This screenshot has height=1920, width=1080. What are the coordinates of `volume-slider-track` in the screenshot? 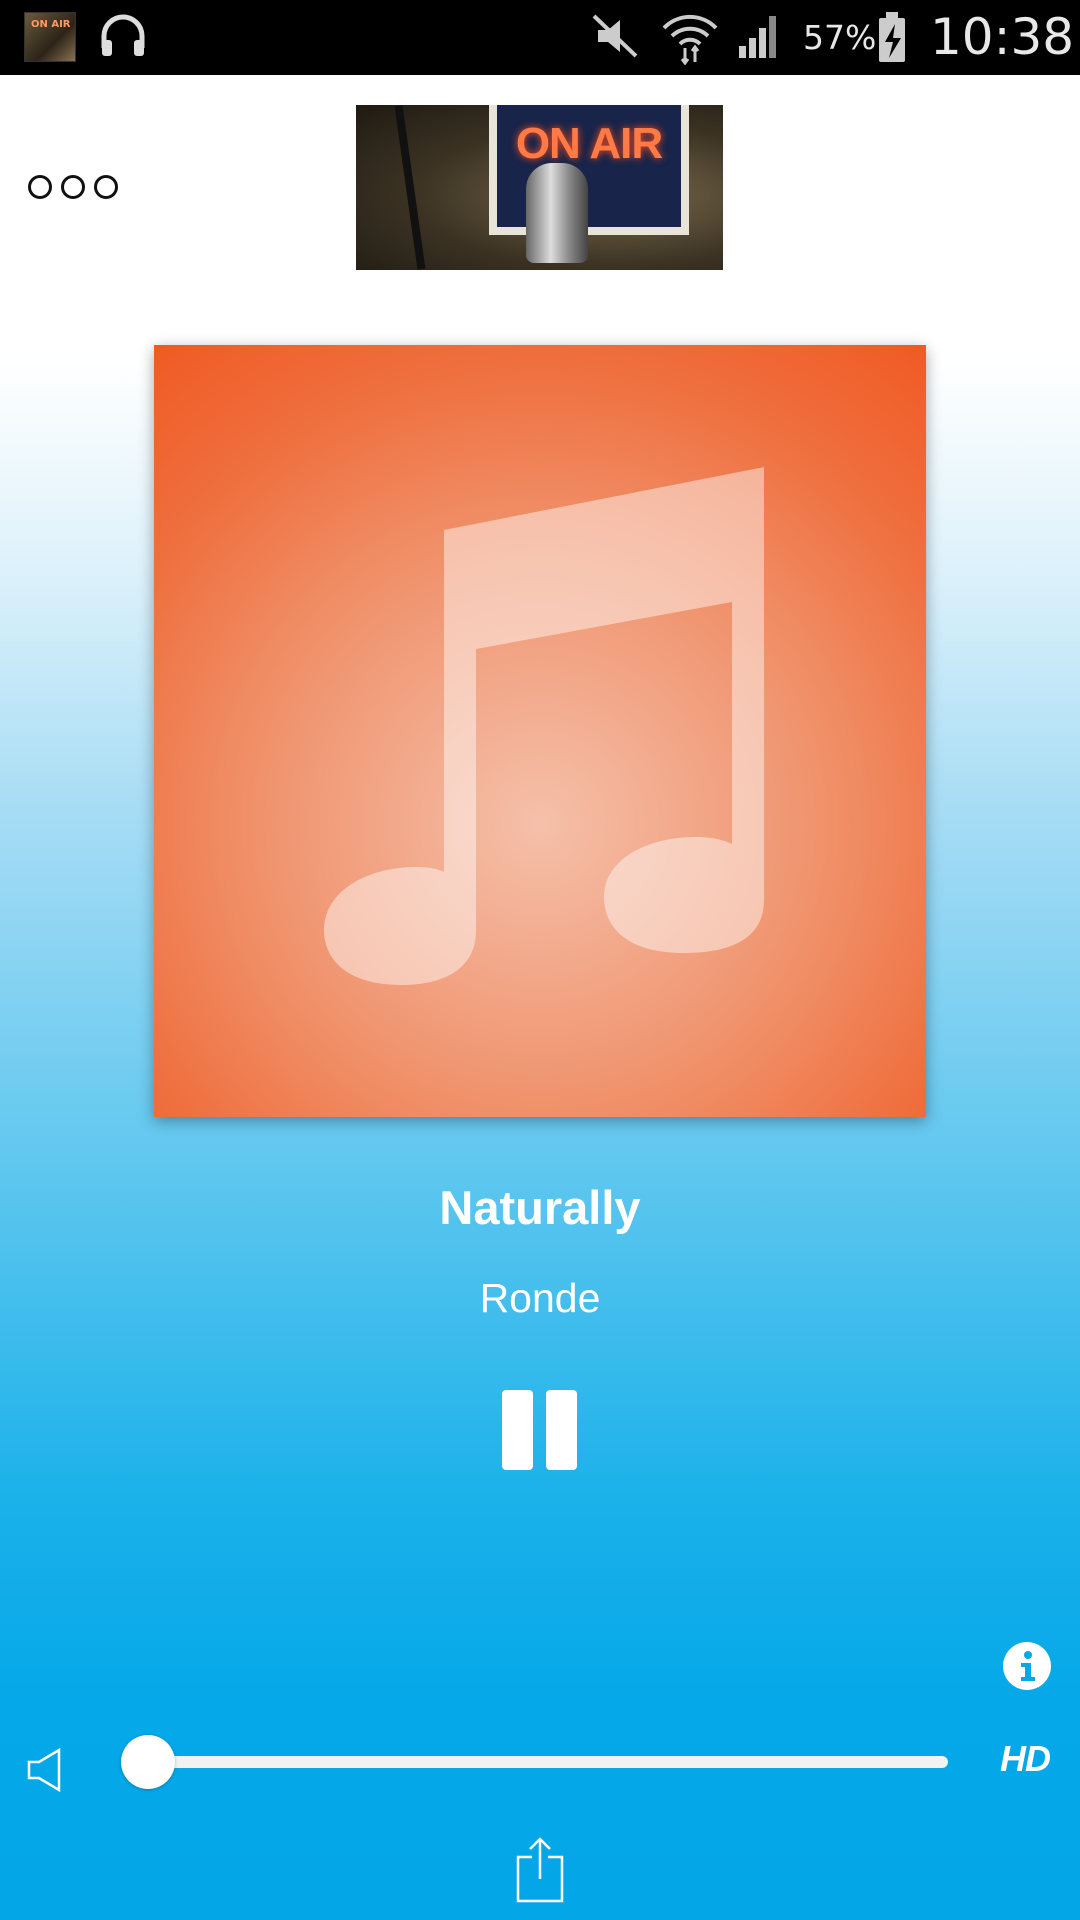 It's located at (548, 1762).